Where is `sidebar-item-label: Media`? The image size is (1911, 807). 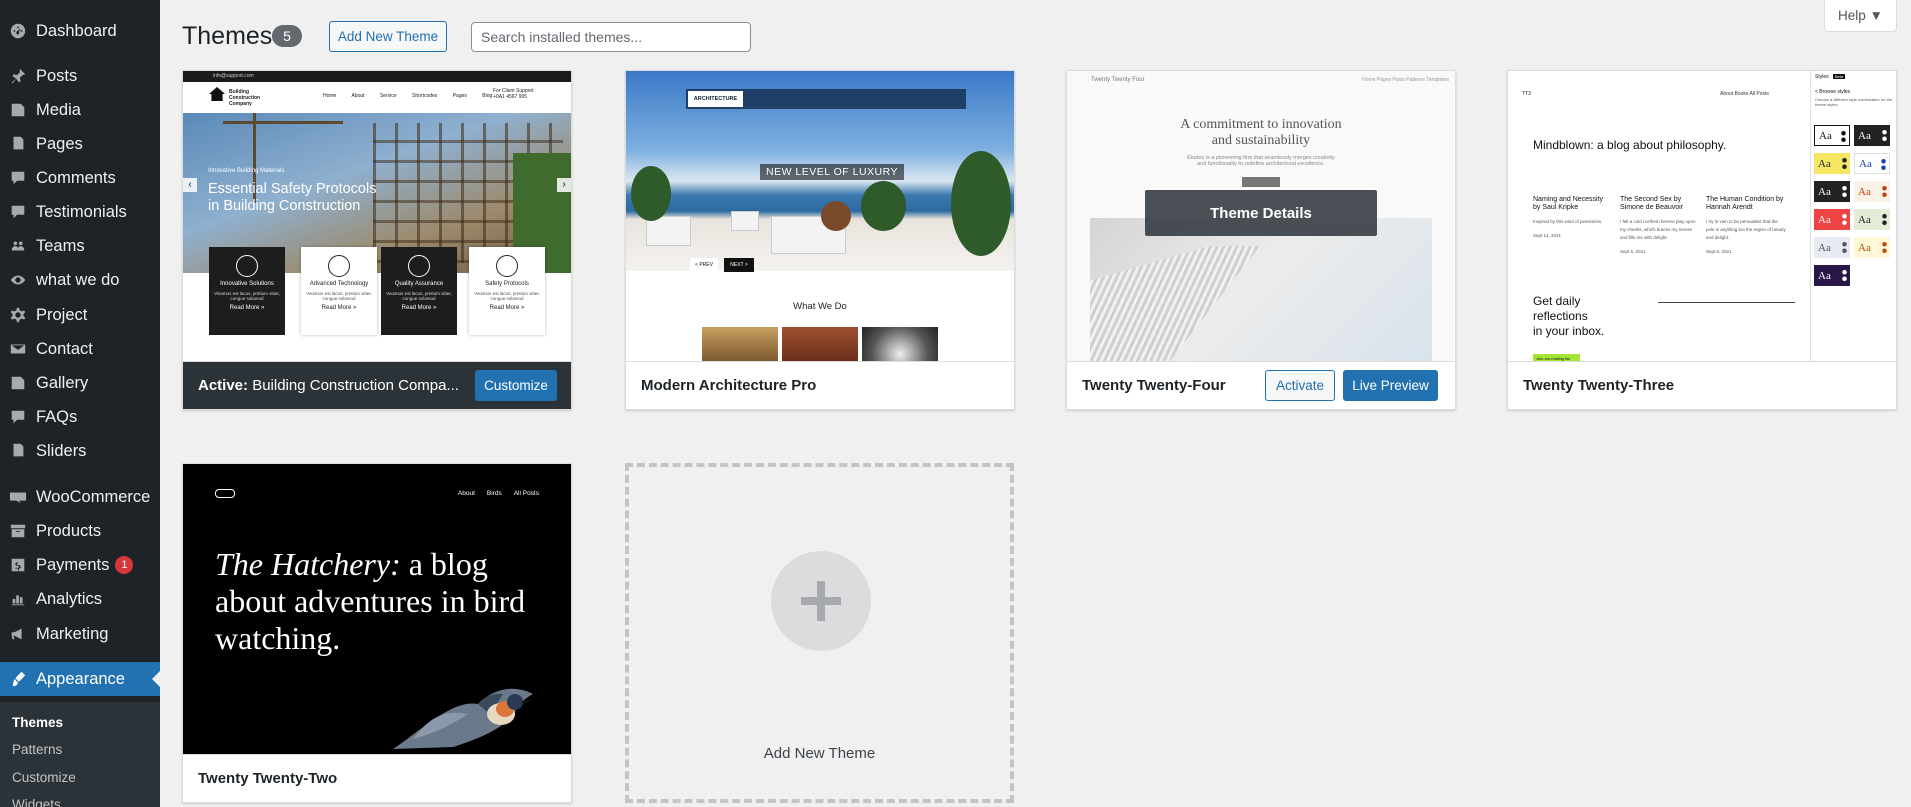
sidebar-item-label: Media is located at coordinates (58, 109).